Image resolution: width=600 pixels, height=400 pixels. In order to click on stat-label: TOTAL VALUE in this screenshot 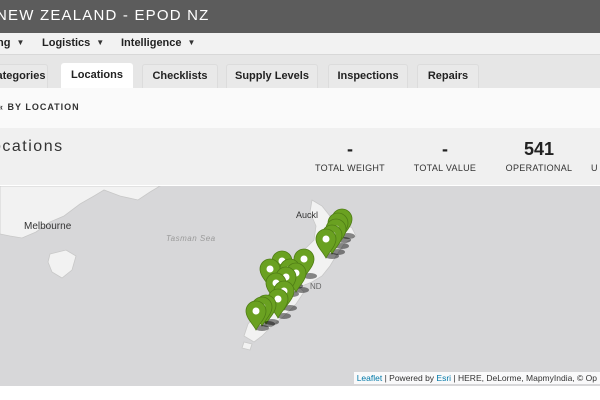, I will do `click(445, 168)`.